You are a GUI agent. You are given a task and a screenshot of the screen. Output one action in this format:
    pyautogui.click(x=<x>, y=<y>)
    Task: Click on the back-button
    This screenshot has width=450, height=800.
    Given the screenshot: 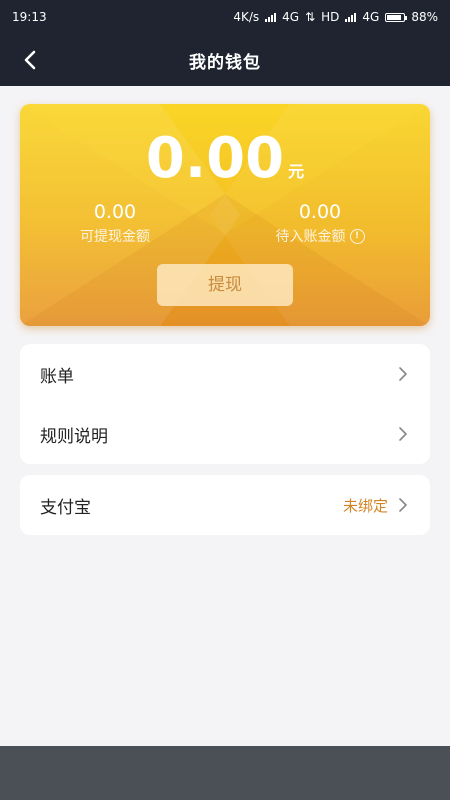 What is the action you would take?
    pyautogui.click(x=30, y=60)
    